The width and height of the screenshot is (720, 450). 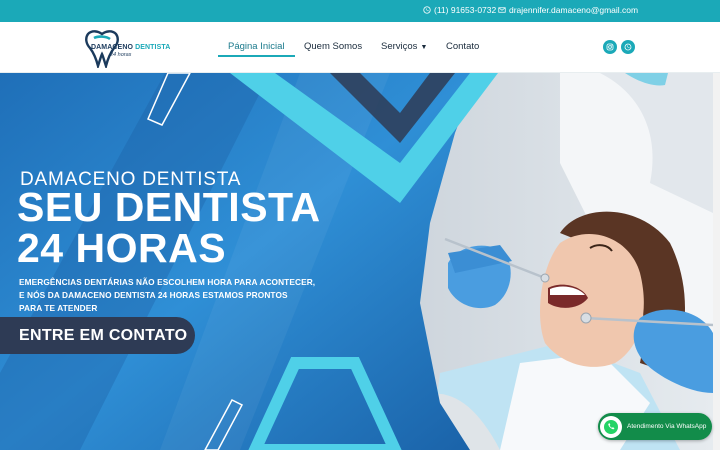 I want to click on hero-title-line2: 24 HORAS, so click(x=122, y=248).